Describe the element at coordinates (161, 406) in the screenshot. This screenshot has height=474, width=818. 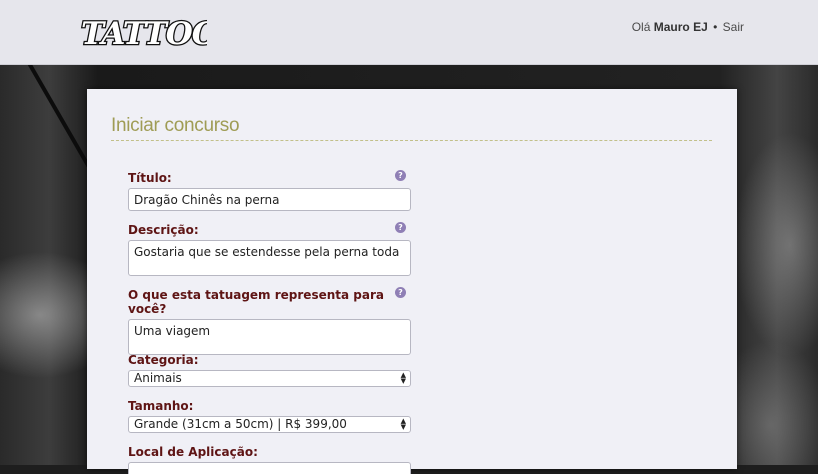
I see `tamanho-label: Tamanho:` at that location.